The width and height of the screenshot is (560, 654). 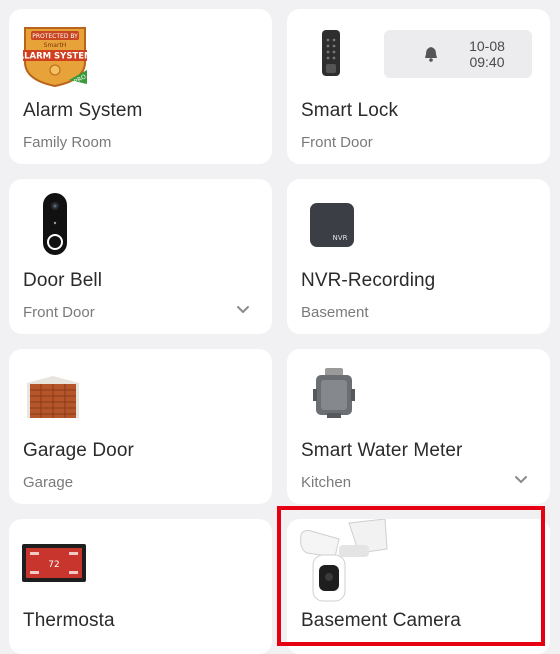 What do you see at coordinates (487, 46) in the screenshot?
I see `notice-date: 10-08` at bounding box center [487, 46].